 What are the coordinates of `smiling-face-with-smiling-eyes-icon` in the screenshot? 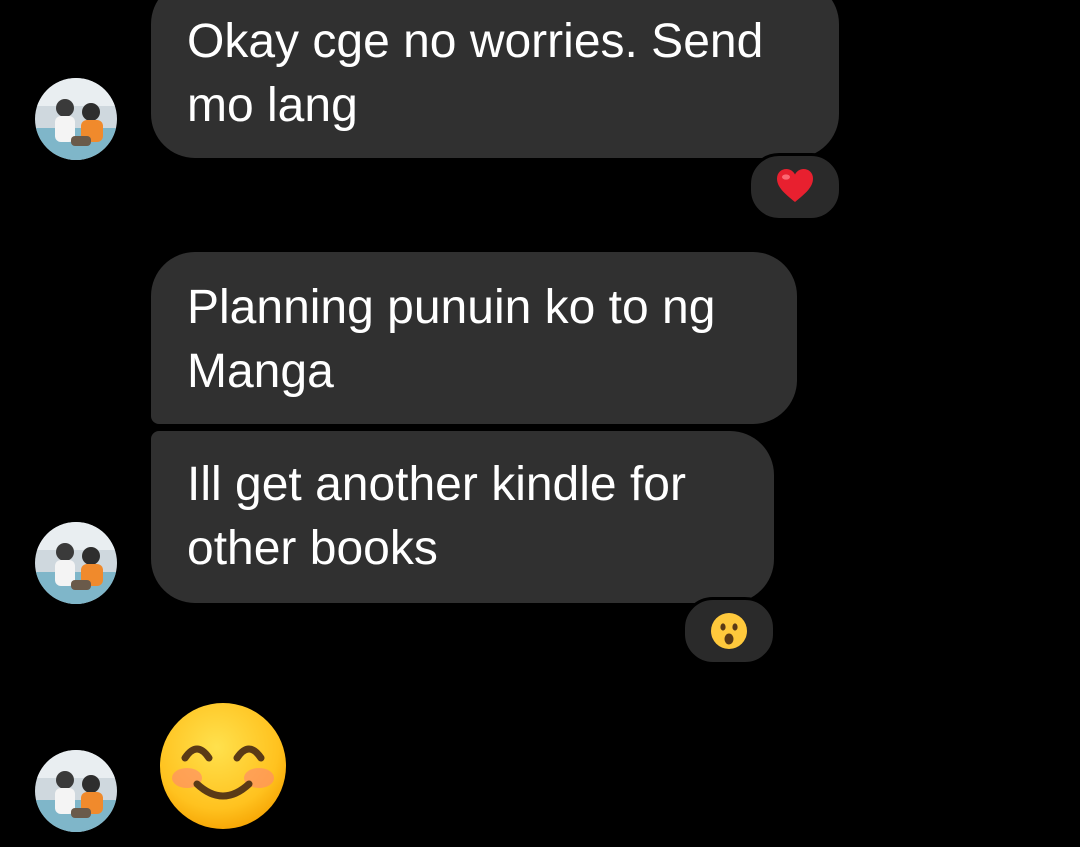 It's located at (223, 766).